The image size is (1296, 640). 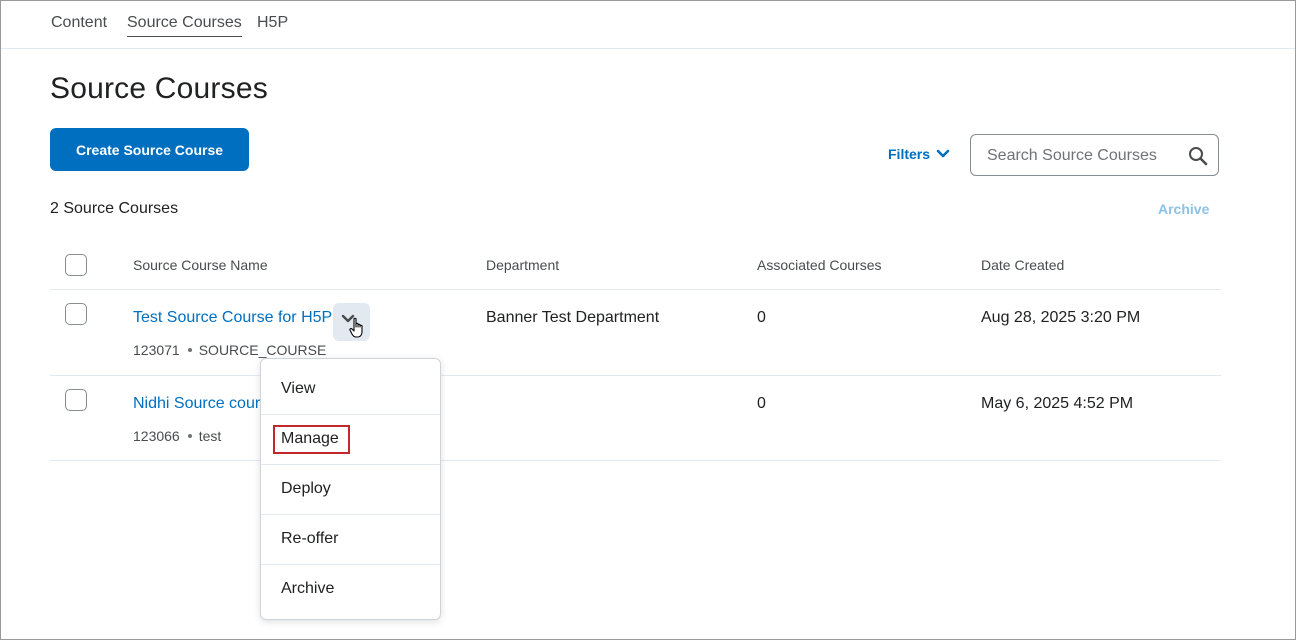 What do you see at coordinates (272, 25) in the screenshot?
I see `tab-h5p: H5P` at bounding box center [272, 25].